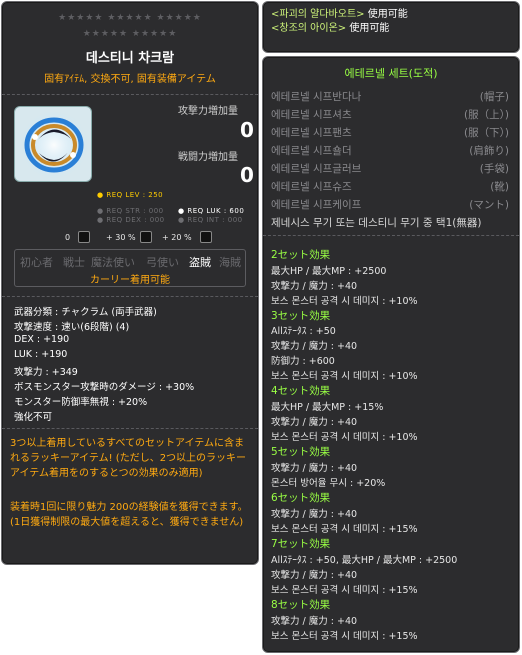 This screenshot has width=522, height=655. Describe the element at coordinates (247, 130) in the screenshot. I see `attack-increase-value: 0` at that location.